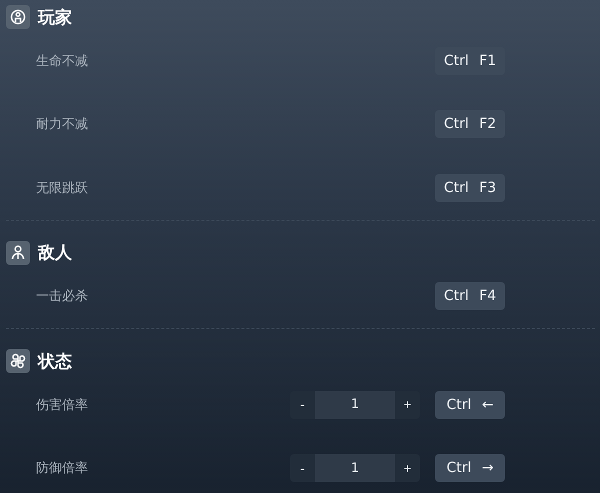 The width and height of the screenshot is (600, 493). I want to click on section-title: 玩家, so click(55, 17).